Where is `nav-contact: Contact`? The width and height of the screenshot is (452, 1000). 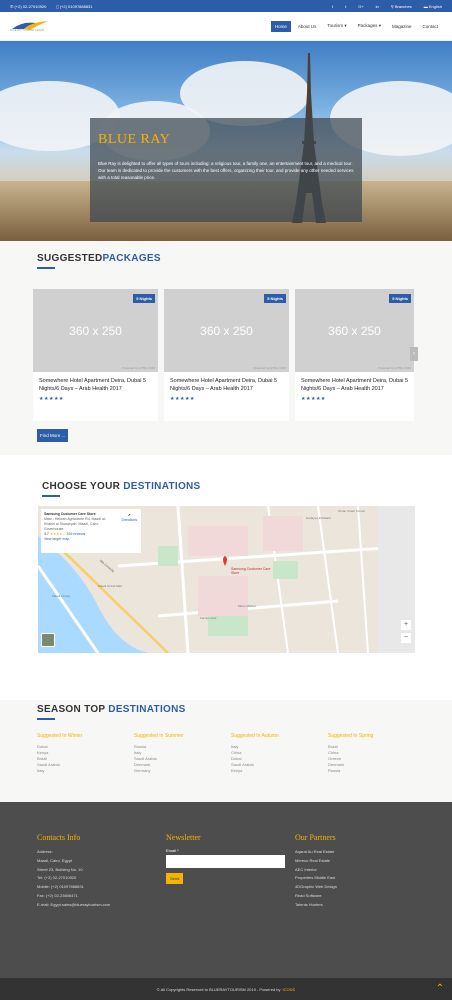
nav-contact: Contact is located at coordinates (430, 26).